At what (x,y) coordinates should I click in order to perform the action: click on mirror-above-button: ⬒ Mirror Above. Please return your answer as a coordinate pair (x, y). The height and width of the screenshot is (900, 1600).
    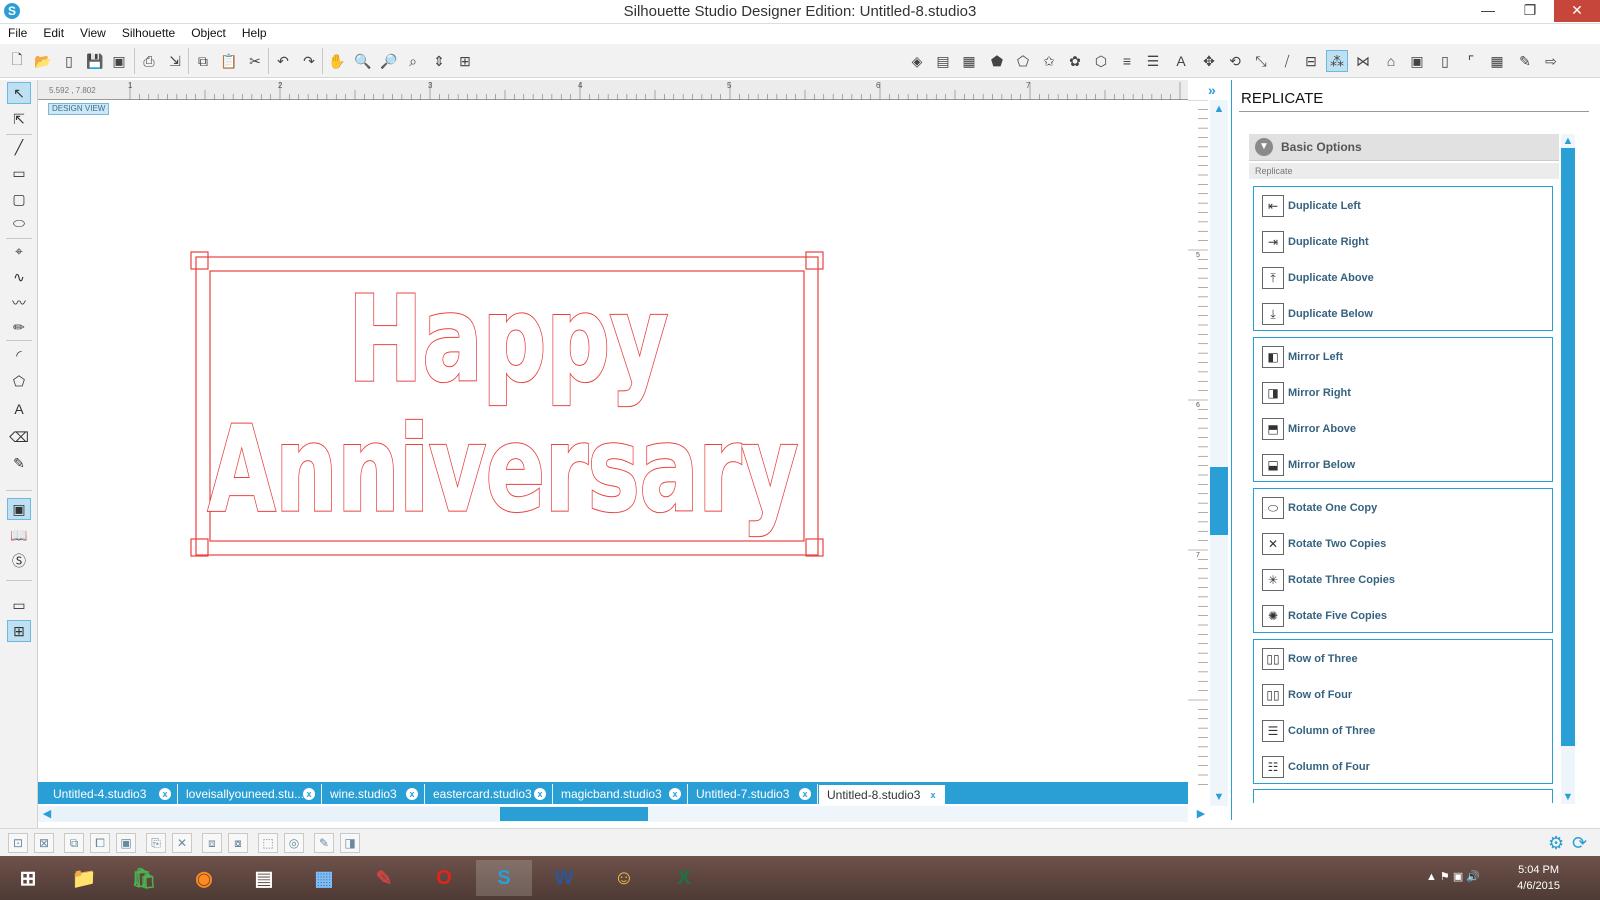
    Looking at the image, I should click on (1309, 429).